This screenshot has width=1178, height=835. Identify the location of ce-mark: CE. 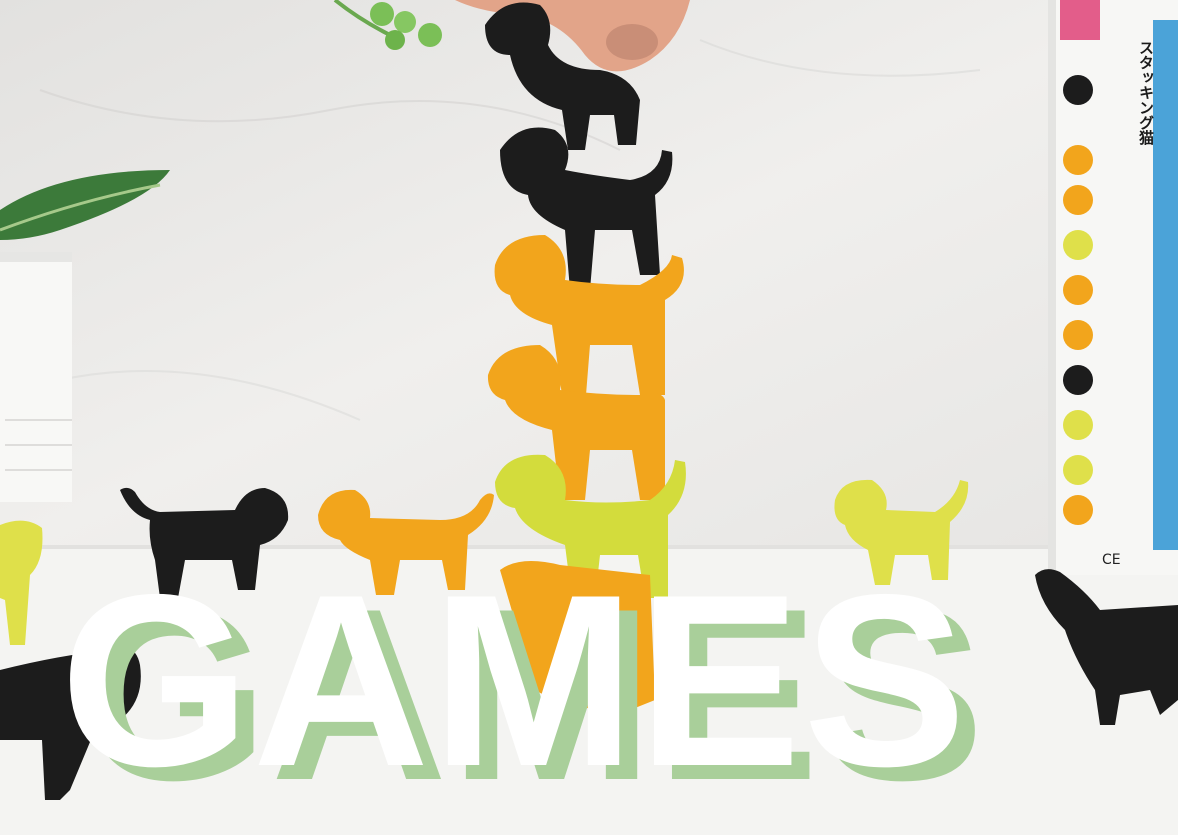
(1111, 560).